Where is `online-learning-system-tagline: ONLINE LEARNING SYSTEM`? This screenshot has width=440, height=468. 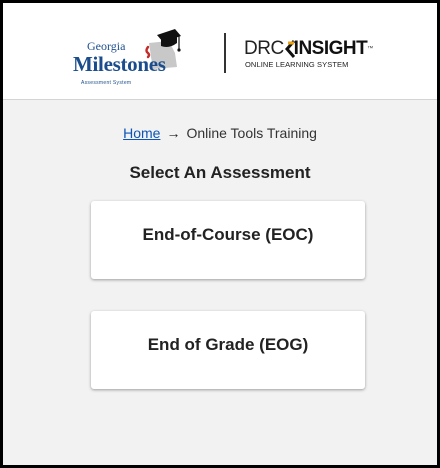
online-learning-system-tagline: ONLINE LEARNING SYSTEM is located at coordinates (297, 64).